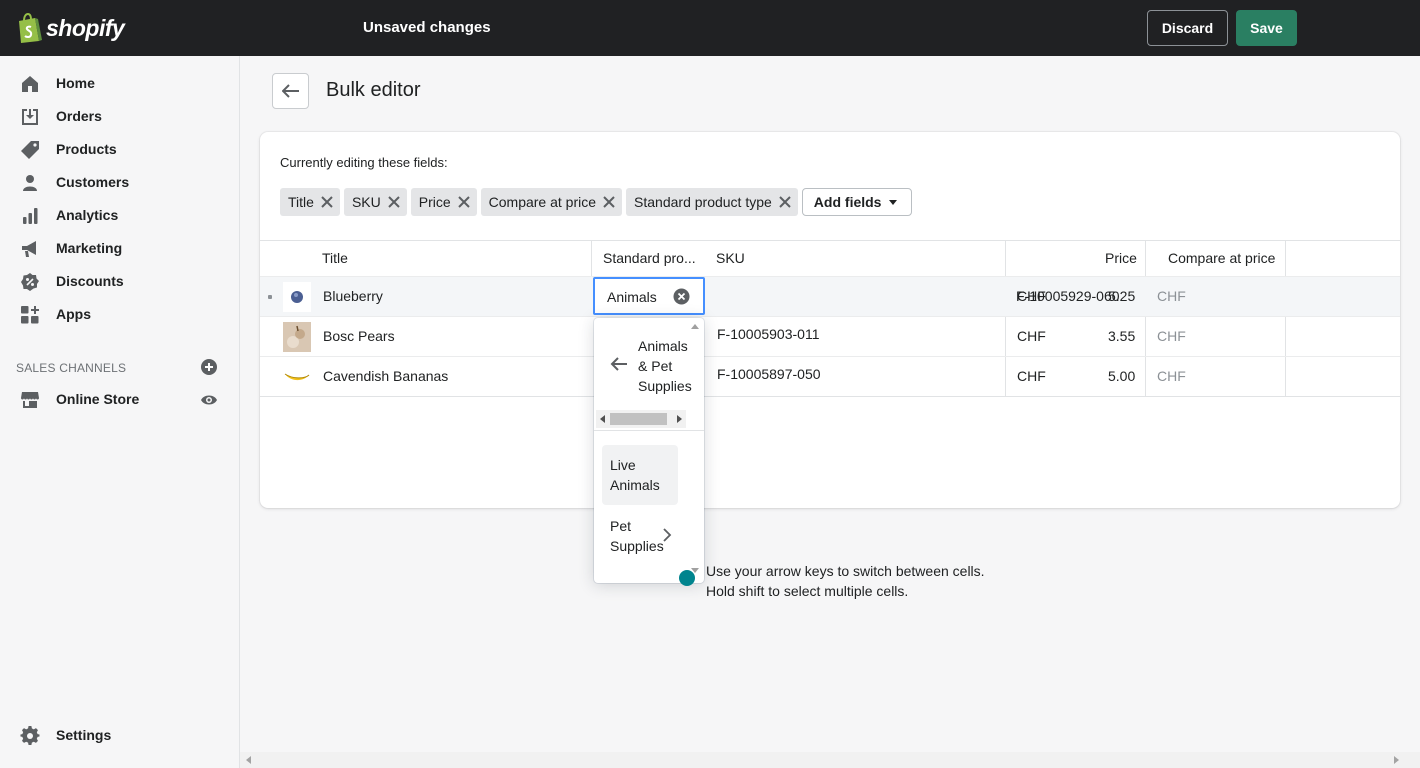 This screenshot has height=768, width=1420. Describe the element at coordinates (1121, 377) in the screenshot. I see `cell-price: 5.00` at that location.